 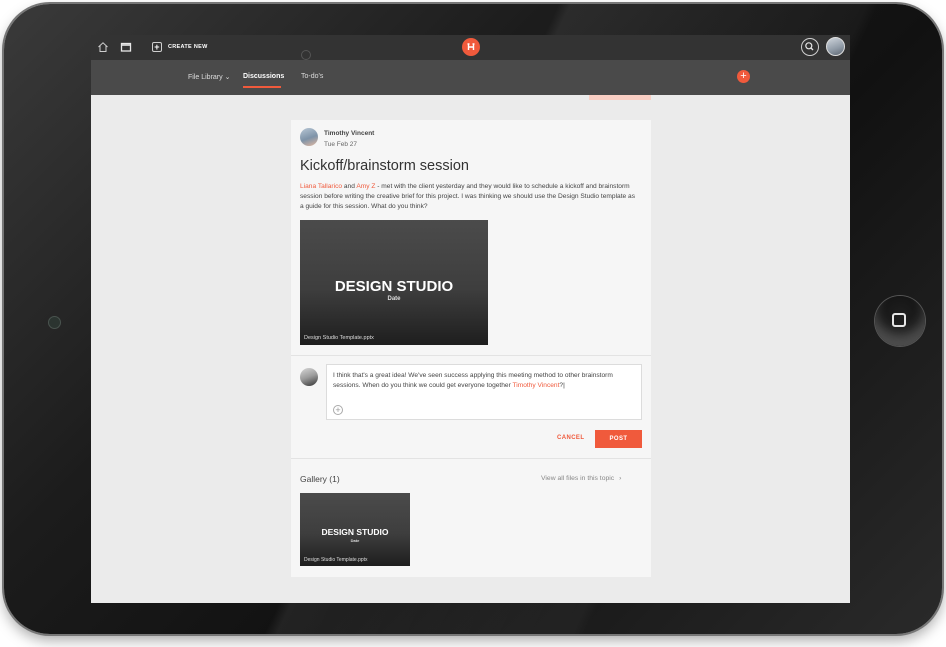 What do you see at coordinates (349, 133) in the screenshot?
I see `author-name: Timothy Vincent` at bounding box center [349, 133].